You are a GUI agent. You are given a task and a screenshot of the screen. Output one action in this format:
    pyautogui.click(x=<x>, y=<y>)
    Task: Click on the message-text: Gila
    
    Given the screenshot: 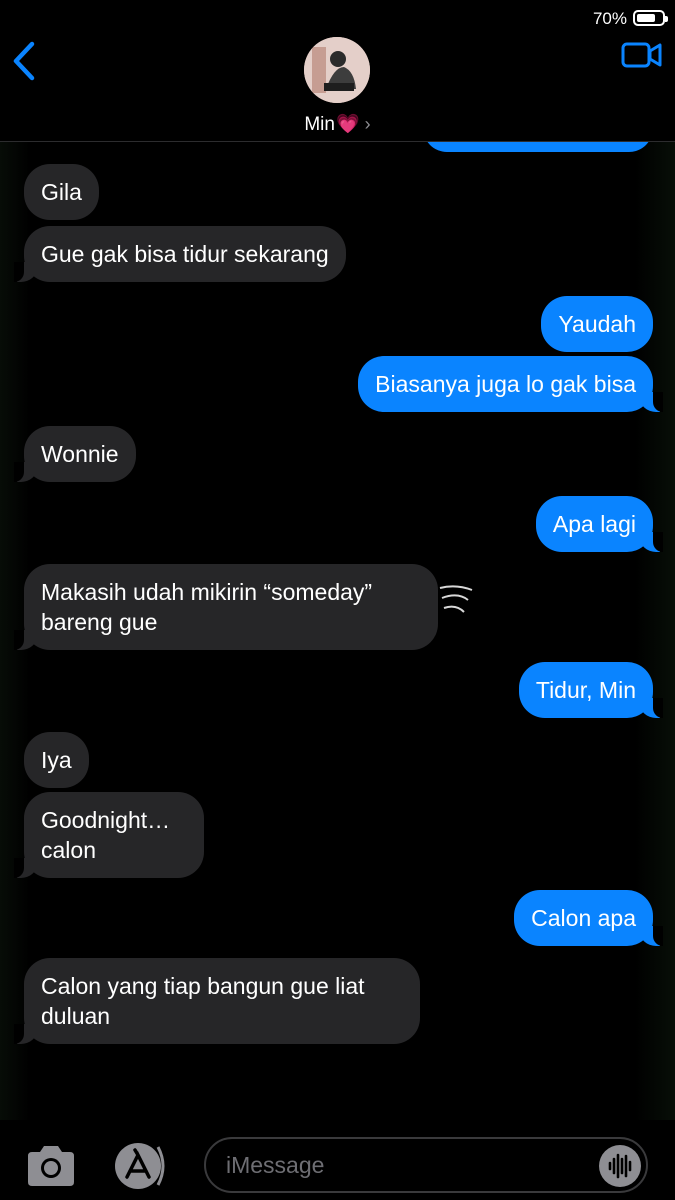 What is the action you would take?
    pyautogui.click(x=61, y=192)
    